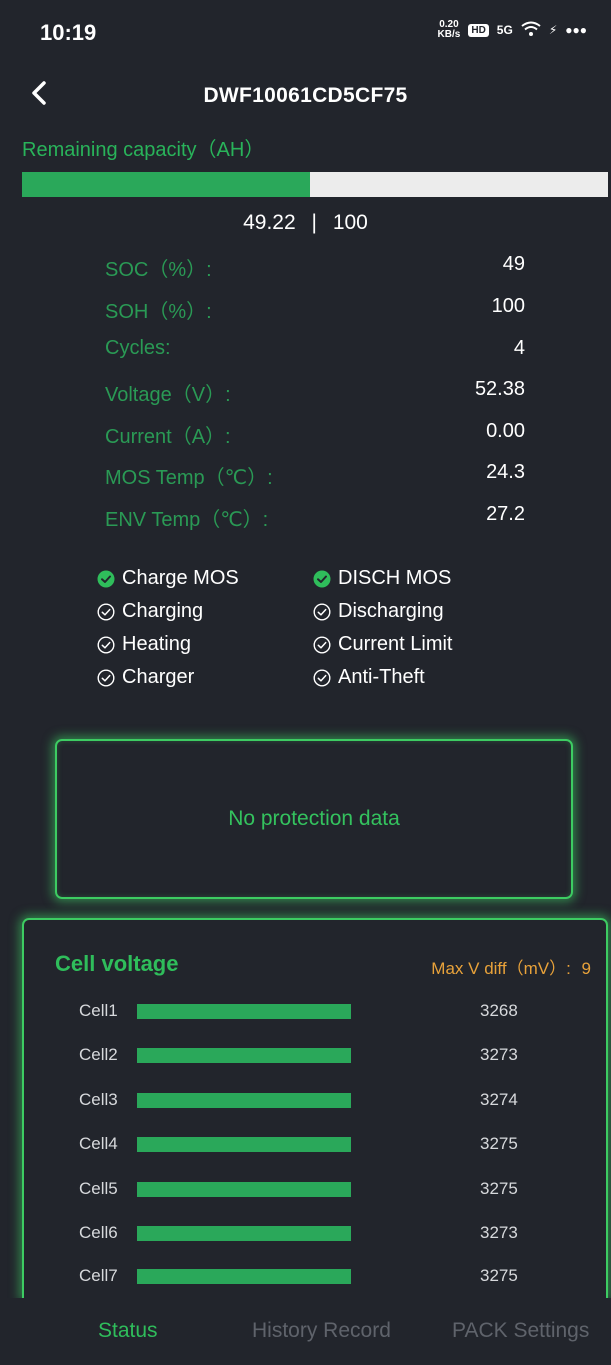 The height and width of the screenshot is (1365, 611). Describe the element at coordinates (168, 437) in the screenshot. I see `current-label: Current（A）:` at that location.